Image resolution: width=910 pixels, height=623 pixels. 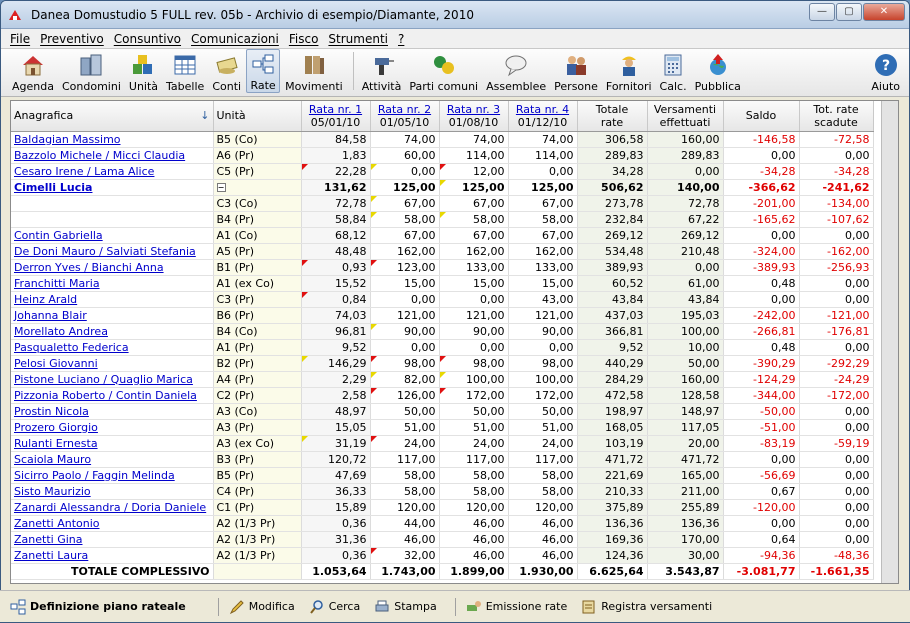 What do you see at coordinates (646, 607) in the screenshot?
I see `registra-versamenti-button: Registra versamenti` at bounding box center [646, 607].